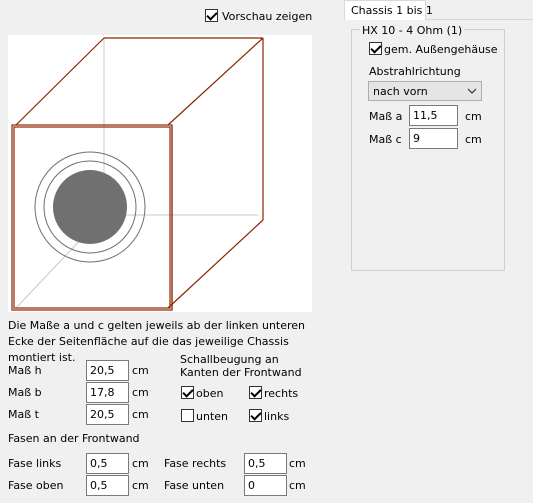 The height and width of the screenshot is (503, 533). What do you see at coordinates (187, 392) in the screenshot?
I see `edge-top-checkbox` at bounding box center [187, 392].